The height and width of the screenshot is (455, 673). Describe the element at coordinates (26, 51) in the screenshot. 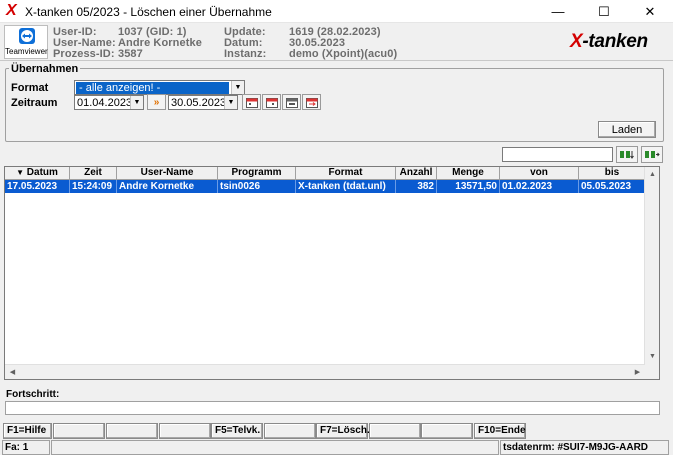

I see `teamviewer-label: Teamviewer` at that location.